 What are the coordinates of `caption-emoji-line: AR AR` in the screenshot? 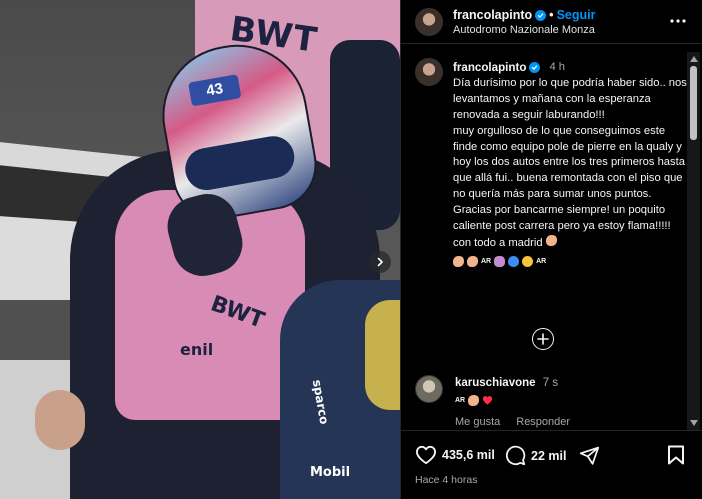 It's located at (570, 262).